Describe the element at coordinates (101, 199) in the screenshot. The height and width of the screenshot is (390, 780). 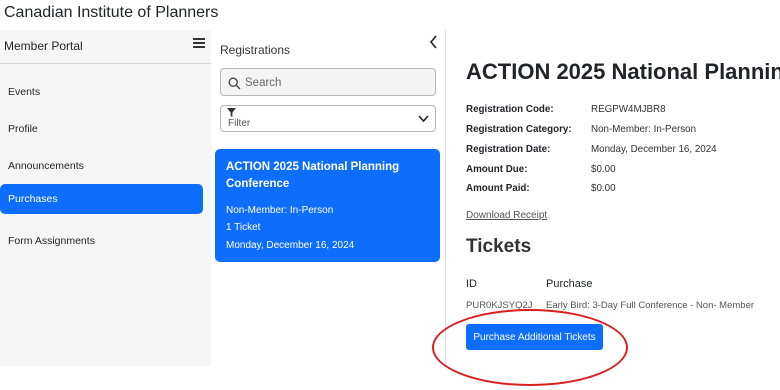
I see `sidebar-item-purchases: Purchases` at that location.